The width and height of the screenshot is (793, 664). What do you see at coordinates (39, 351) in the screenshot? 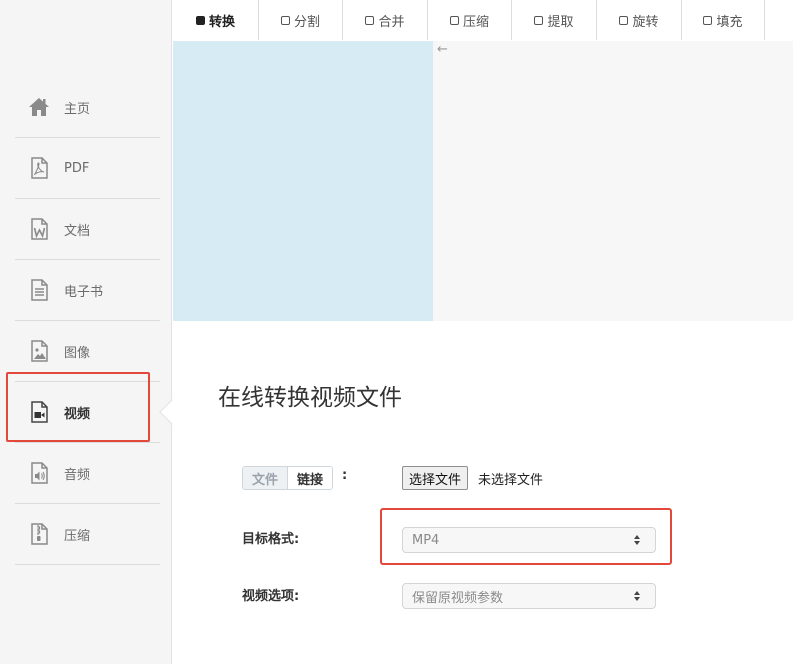
I see `image-file-icon` at bounding box center [39, 351].